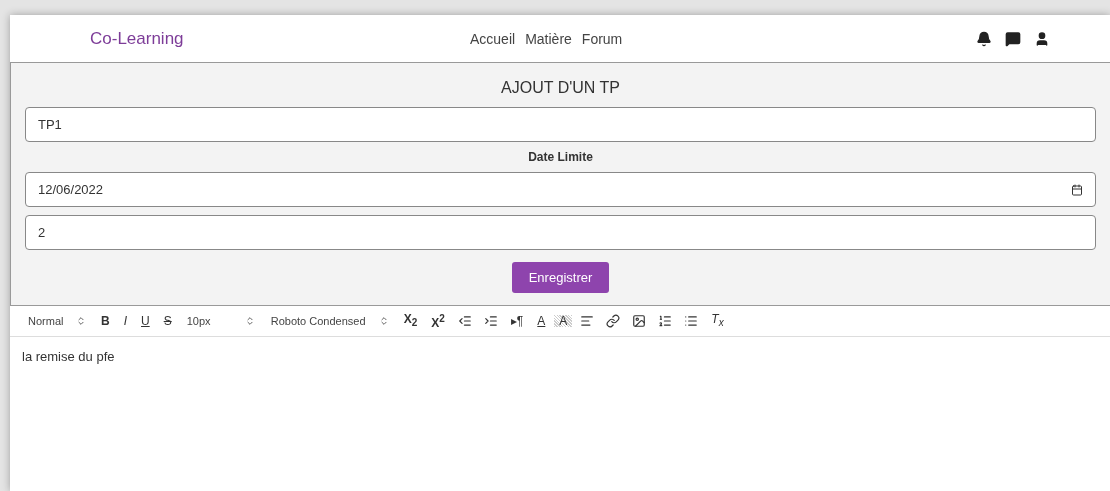  Describe the element at coordinates (691, 321) in the screenshot. I see `bullet-list-icon` at that location.